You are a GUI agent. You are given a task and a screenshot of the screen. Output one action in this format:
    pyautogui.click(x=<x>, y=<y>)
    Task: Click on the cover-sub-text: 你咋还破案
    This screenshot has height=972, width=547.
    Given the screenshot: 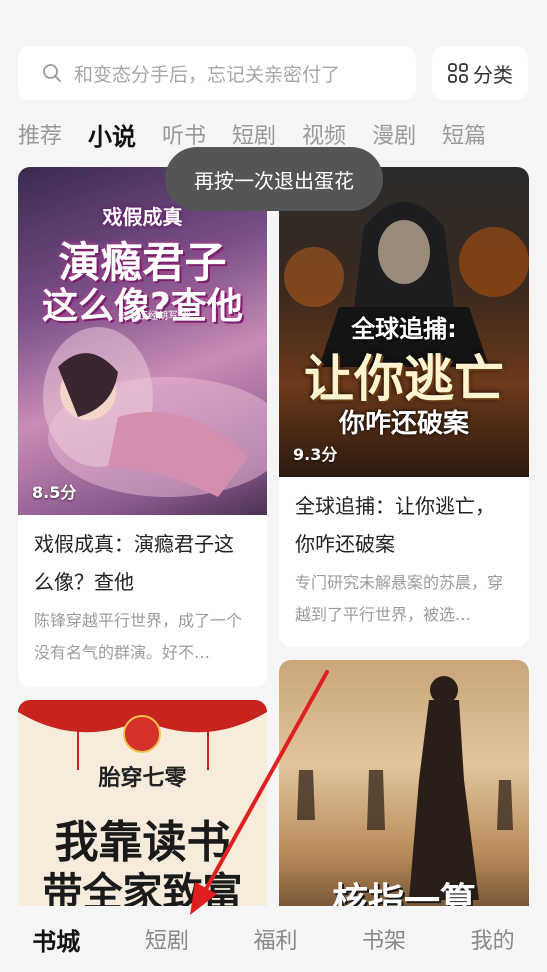 What is the action you would take?
    pyautogui.click(x=403, y=424)
    